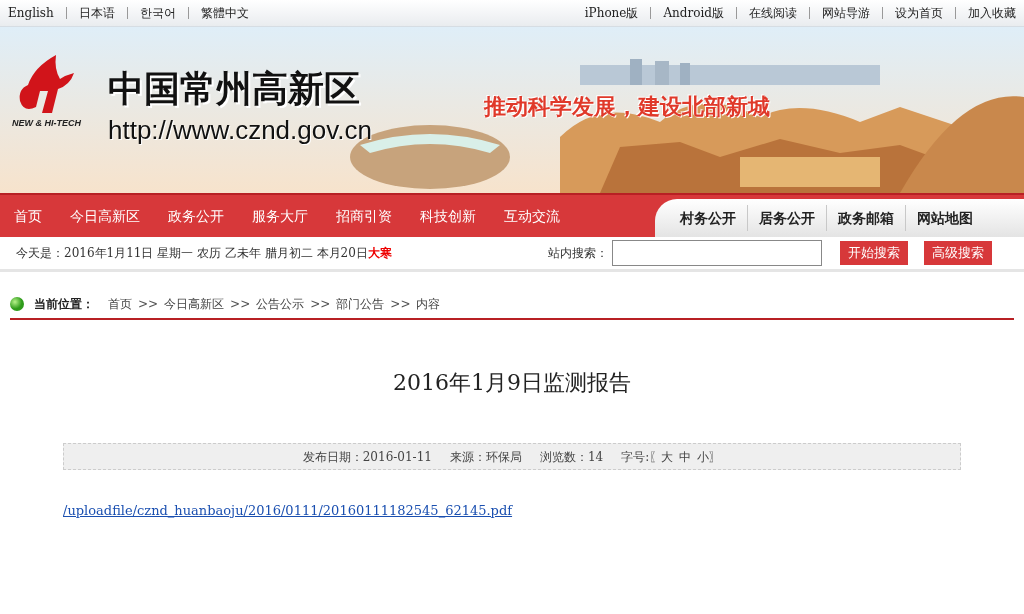 The height and width of the screenshot is (614, 1024). Describe the element at coordinates (512, 383) in the screenshot. I see `article-title: 2016年1月9日监测报告` at that location.